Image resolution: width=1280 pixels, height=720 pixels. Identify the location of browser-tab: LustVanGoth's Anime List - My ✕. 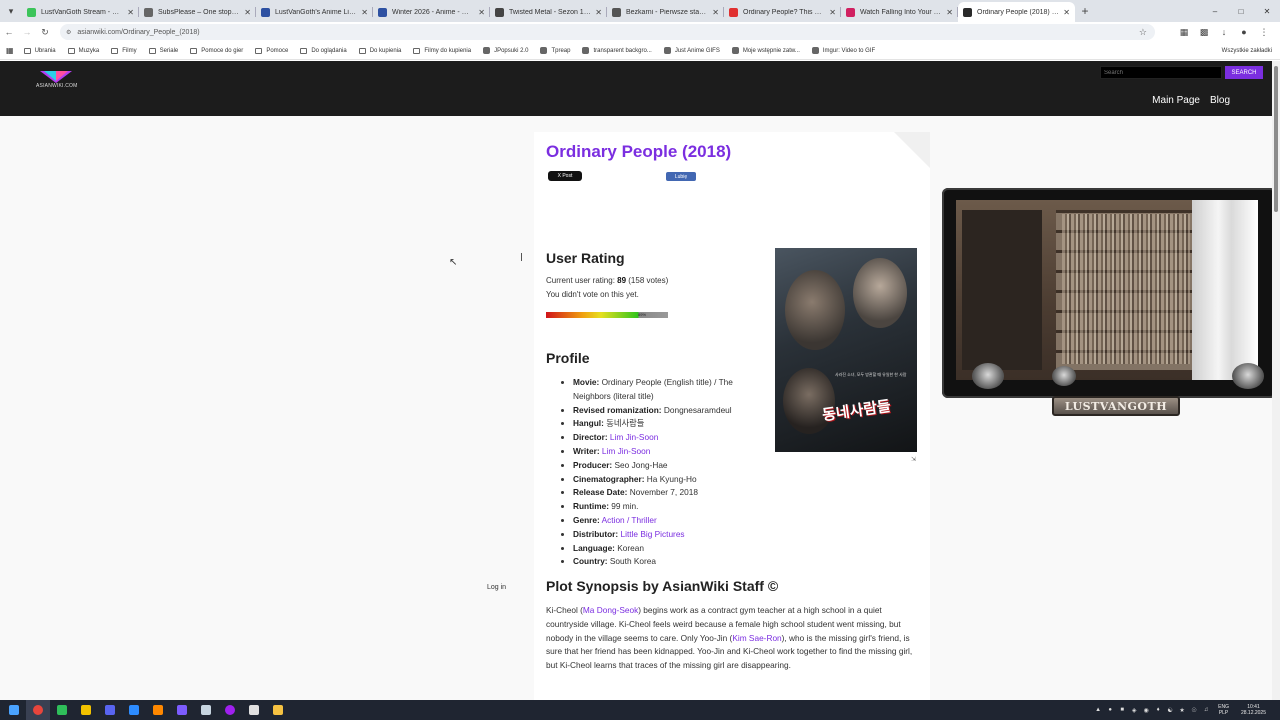
(314, 12).